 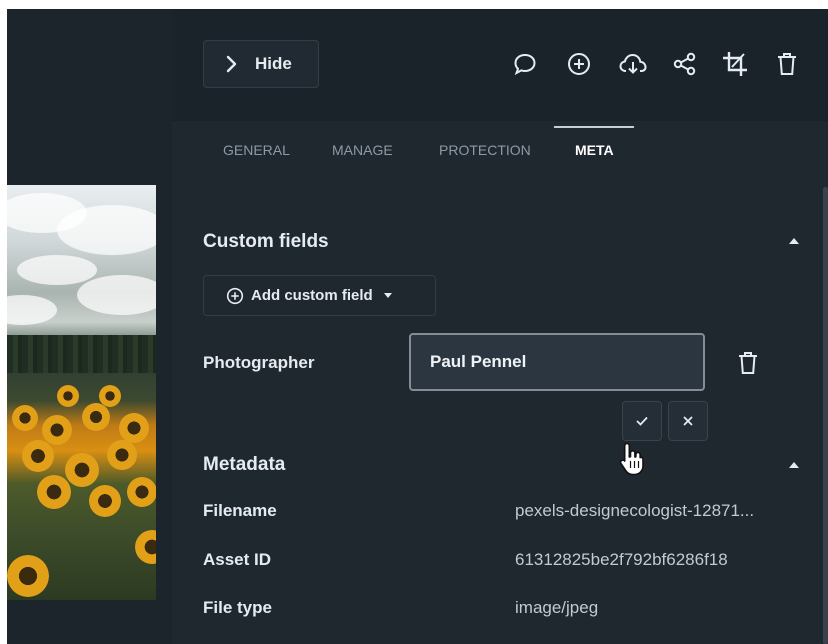 I want to click on metadata-value-asset-id: 61312825be2f792bf6286f18, so click(x=621, y=559).